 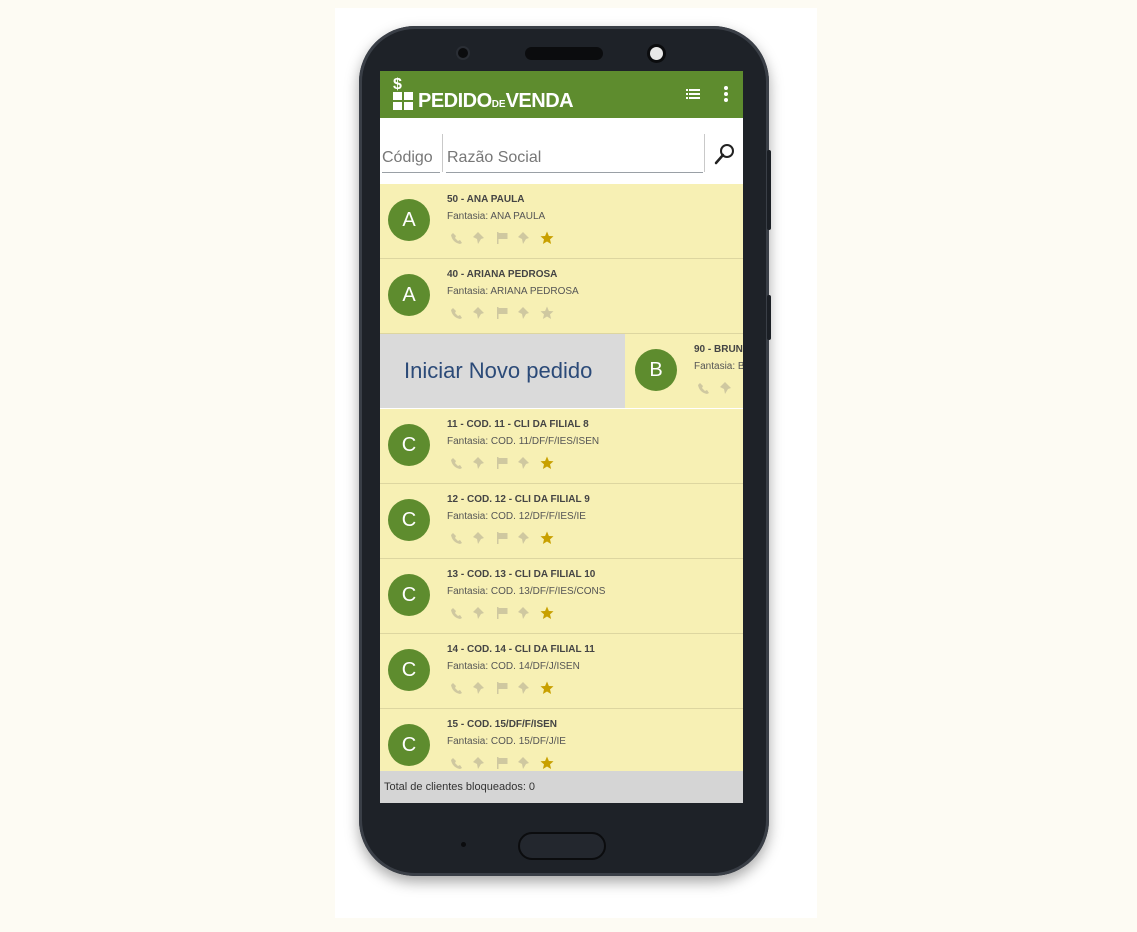 I want to click on client-row-swiped: B 90 - BRUN Fantasia: B, so click(x=684, y=371).